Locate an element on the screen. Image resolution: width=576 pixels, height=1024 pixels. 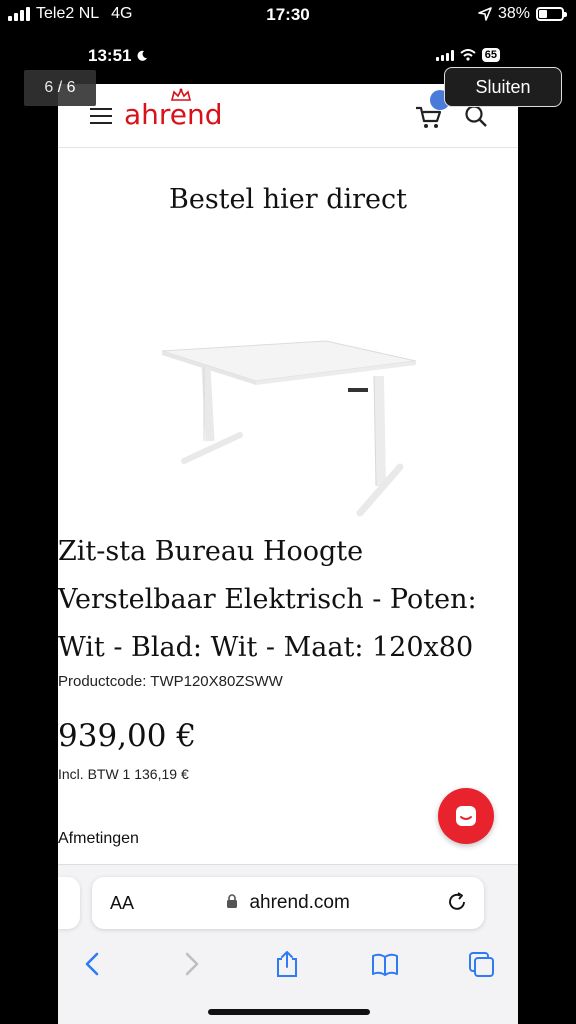
share-icon is located at coordinates (287, 964).